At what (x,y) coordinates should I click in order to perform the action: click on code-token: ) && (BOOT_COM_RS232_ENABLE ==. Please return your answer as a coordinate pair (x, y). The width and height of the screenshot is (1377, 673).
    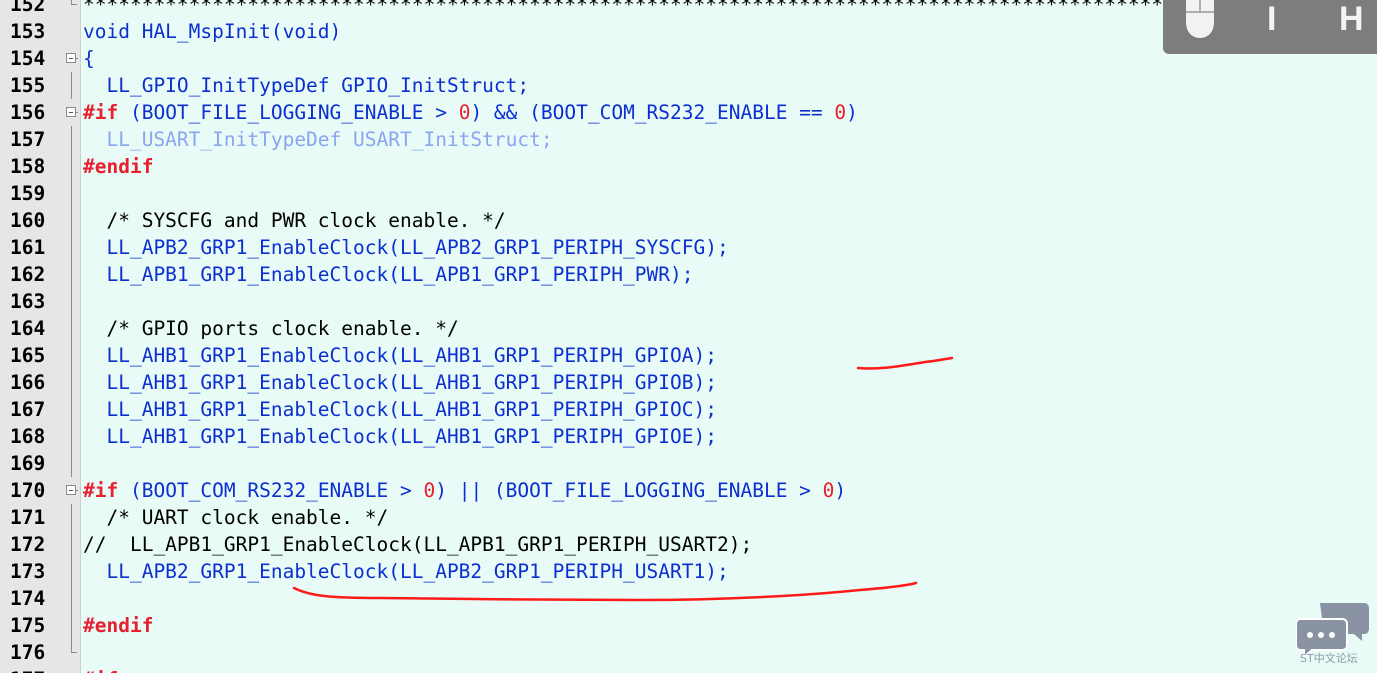
    Looking at the image, I should click on (652, 112).